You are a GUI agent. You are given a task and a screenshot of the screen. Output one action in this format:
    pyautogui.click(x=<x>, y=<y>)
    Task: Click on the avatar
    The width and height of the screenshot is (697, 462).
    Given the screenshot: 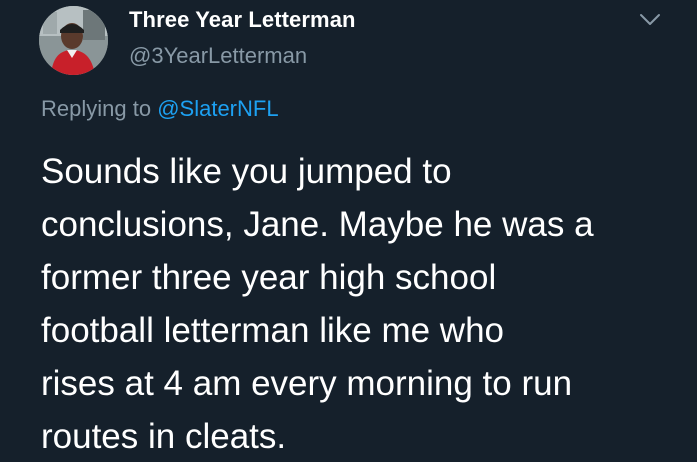 What is the action you would take?
    pyautogui.click(x=73, y=40)
    